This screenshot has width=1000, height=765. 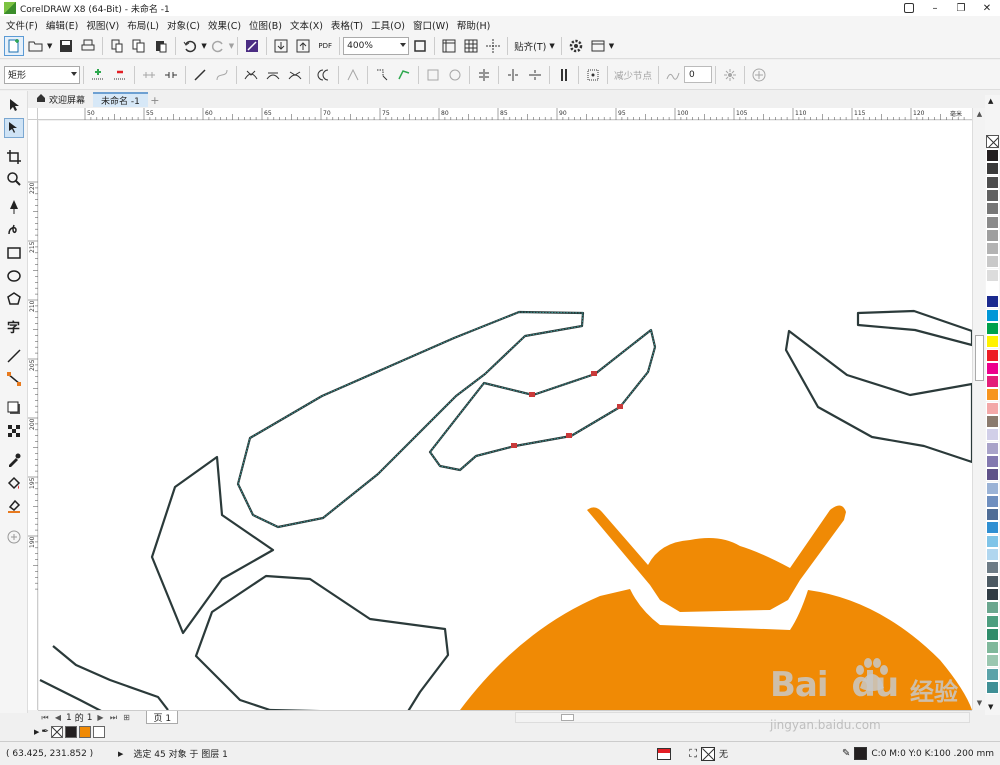 I want to click on break-curve-icon, so click(x=171, y=75).